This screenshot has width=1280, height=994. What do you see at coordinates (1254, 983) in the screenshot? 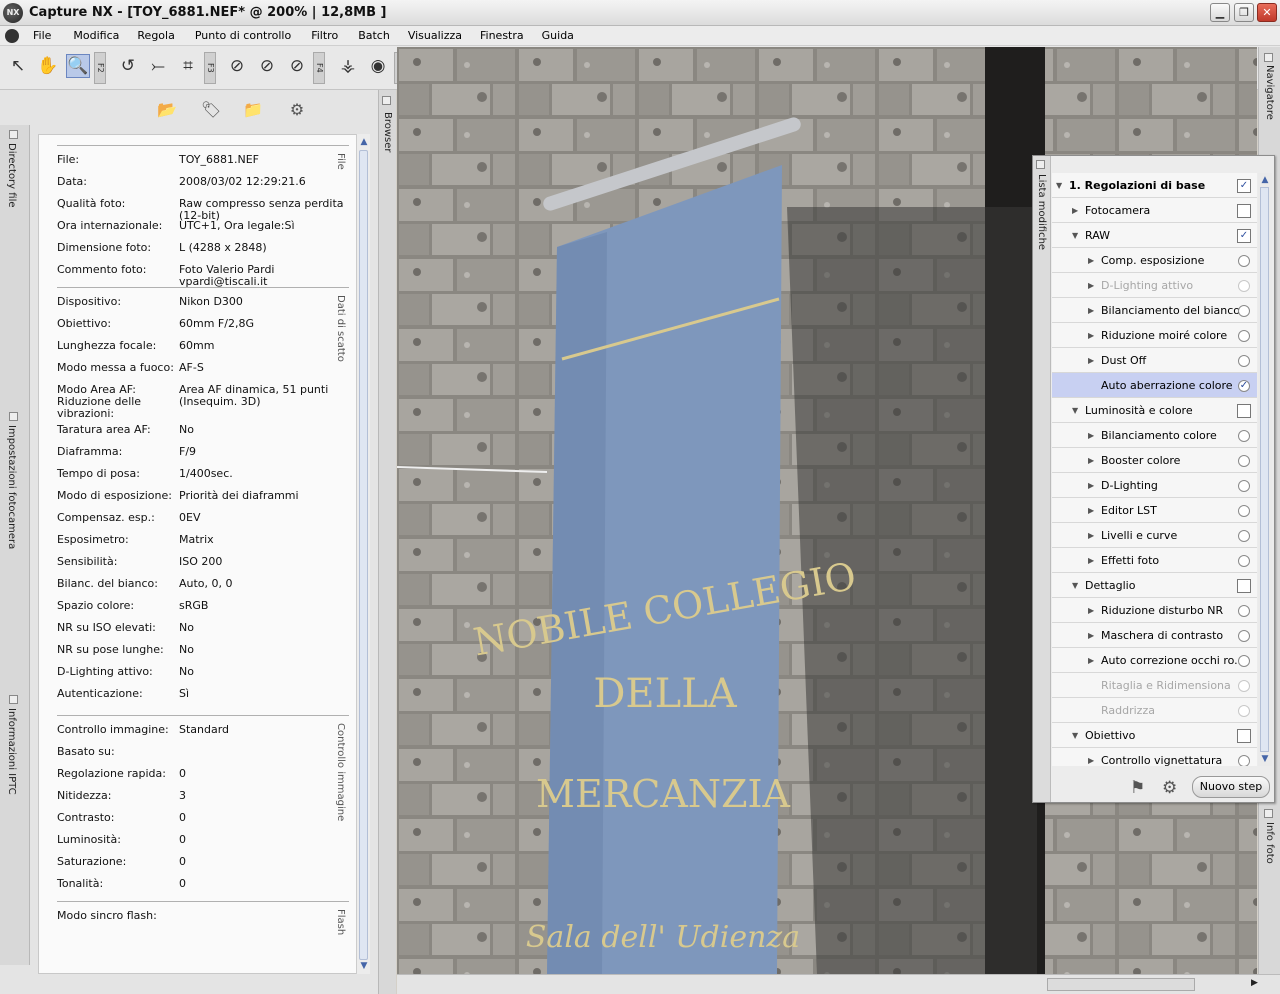
I see `scroll-right-icon: ▶` at bounding box center [1254, 983].